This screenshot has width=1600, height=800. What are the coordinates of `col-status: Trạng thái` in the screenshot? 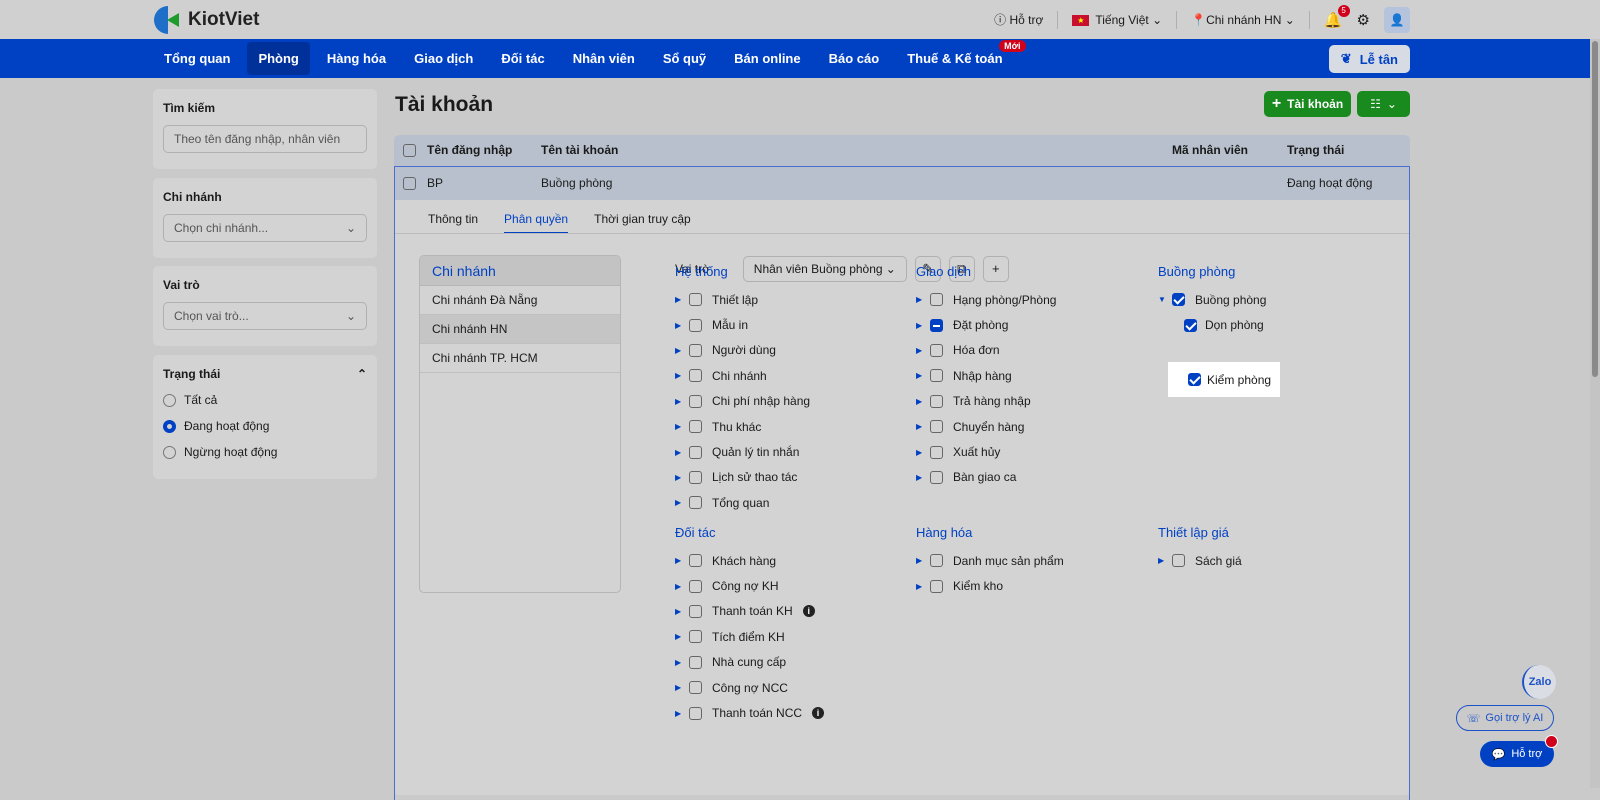 It's located at (1315, 150).